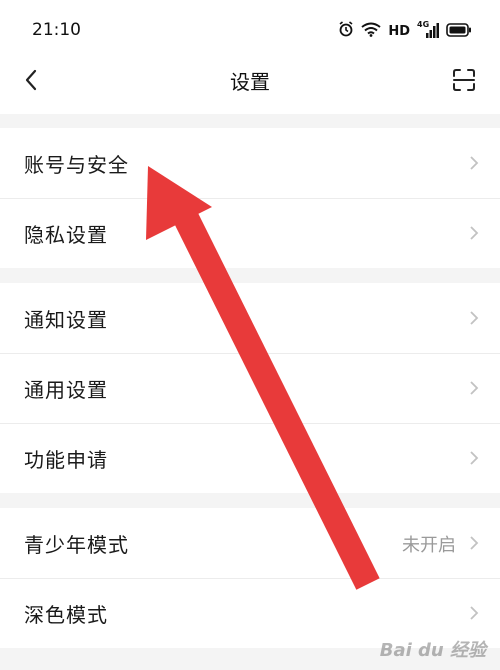  Describe the element at coordinates (250, 163) in the screenshot. I see `settings-row-account-security: 账号与安全` at that location.